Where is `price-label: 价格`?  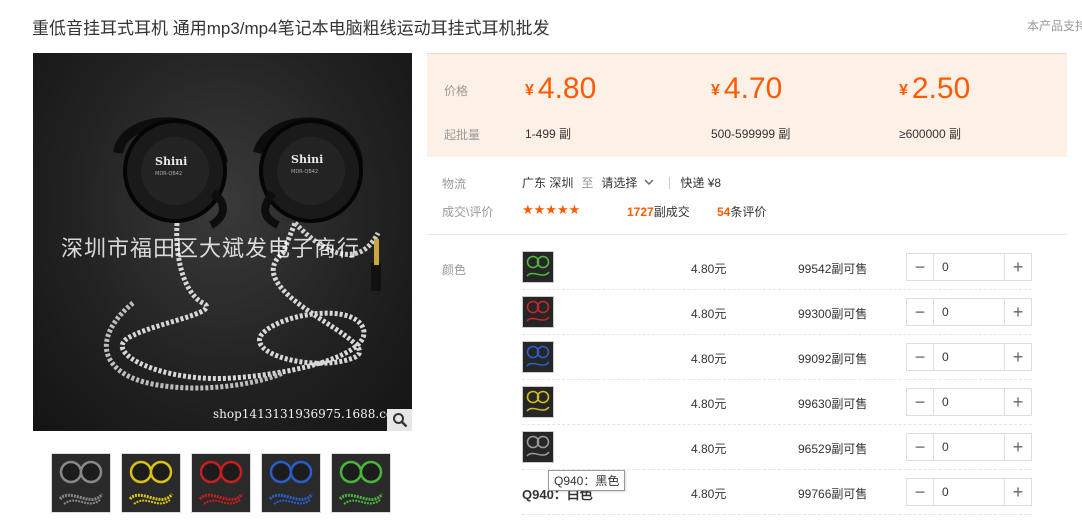
price-label: 价格 is located at coordinates (456, 91).